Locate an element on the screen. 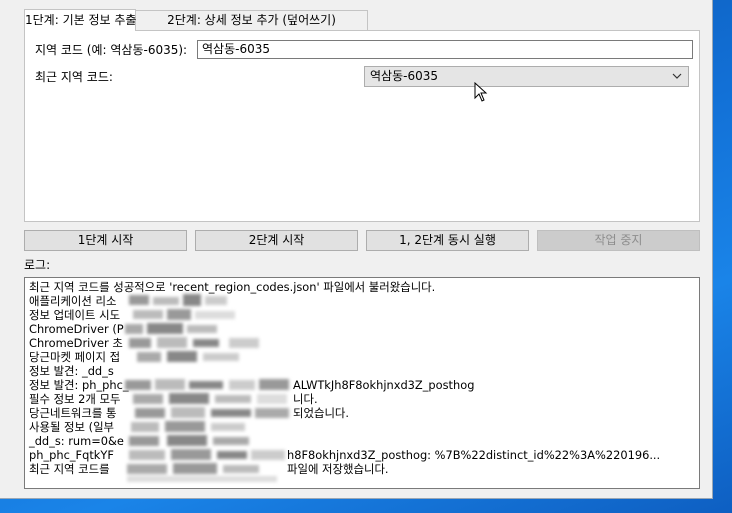  log-line: 사용될 정보 (일부 is located at coordinates (72, 427).